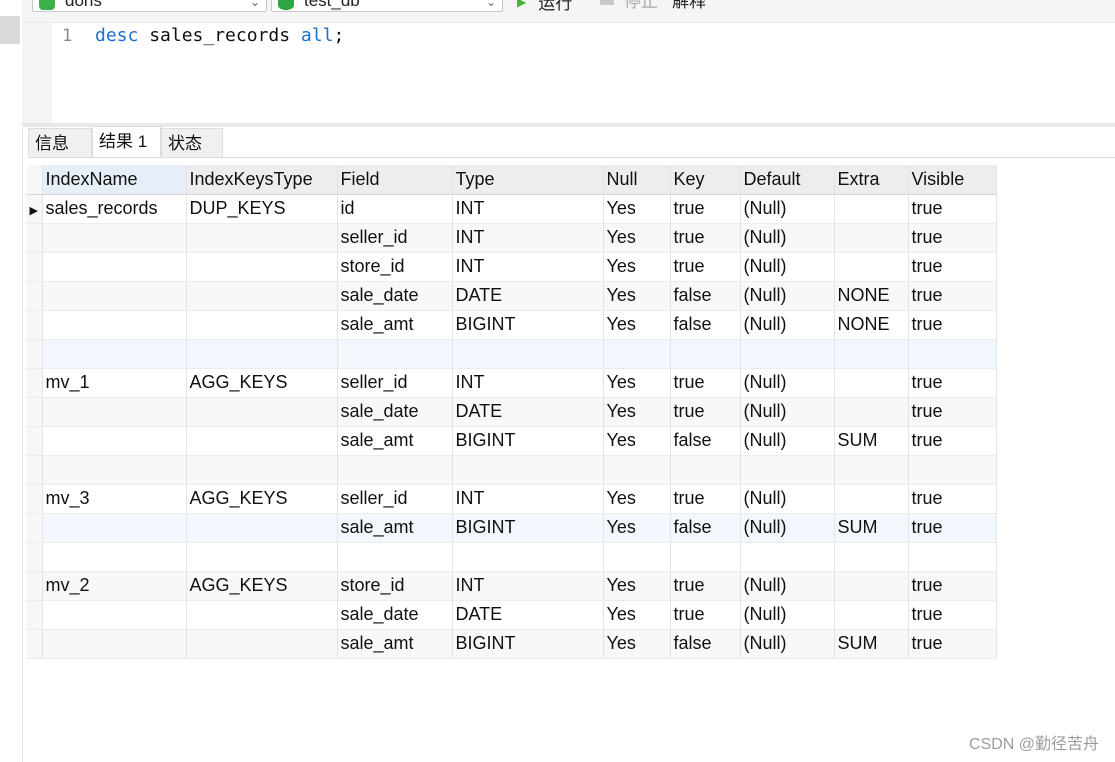 Image resolution: width=1115 pixels, height=762 pixels. I want to click on table-cell: NONE, so click(871, 296).